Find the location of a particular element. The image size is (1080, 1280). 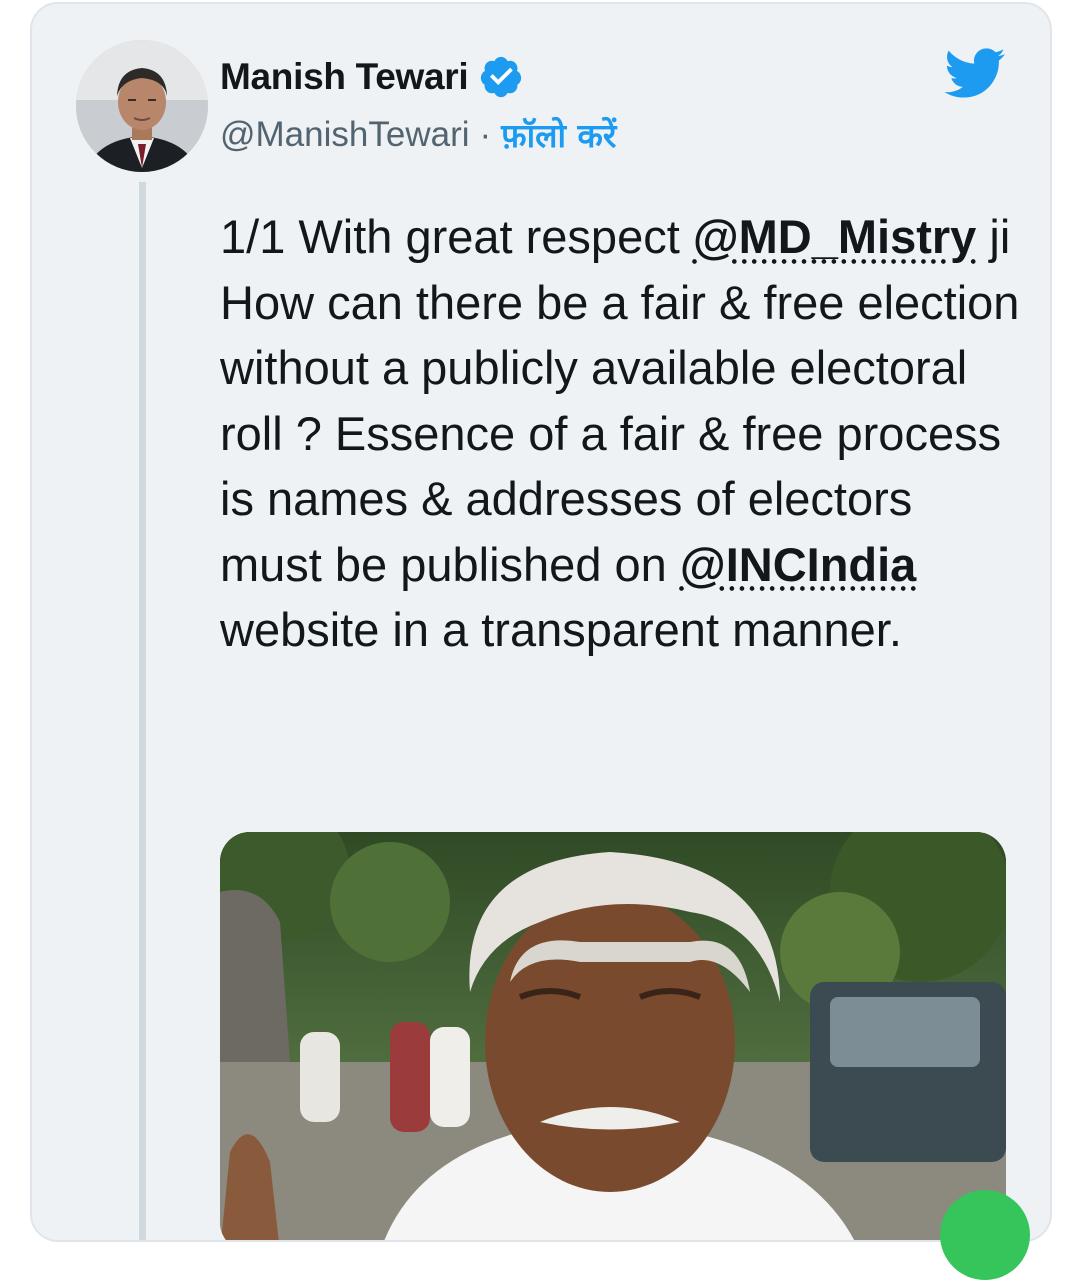

avatar is located at coordinates (142, 106).